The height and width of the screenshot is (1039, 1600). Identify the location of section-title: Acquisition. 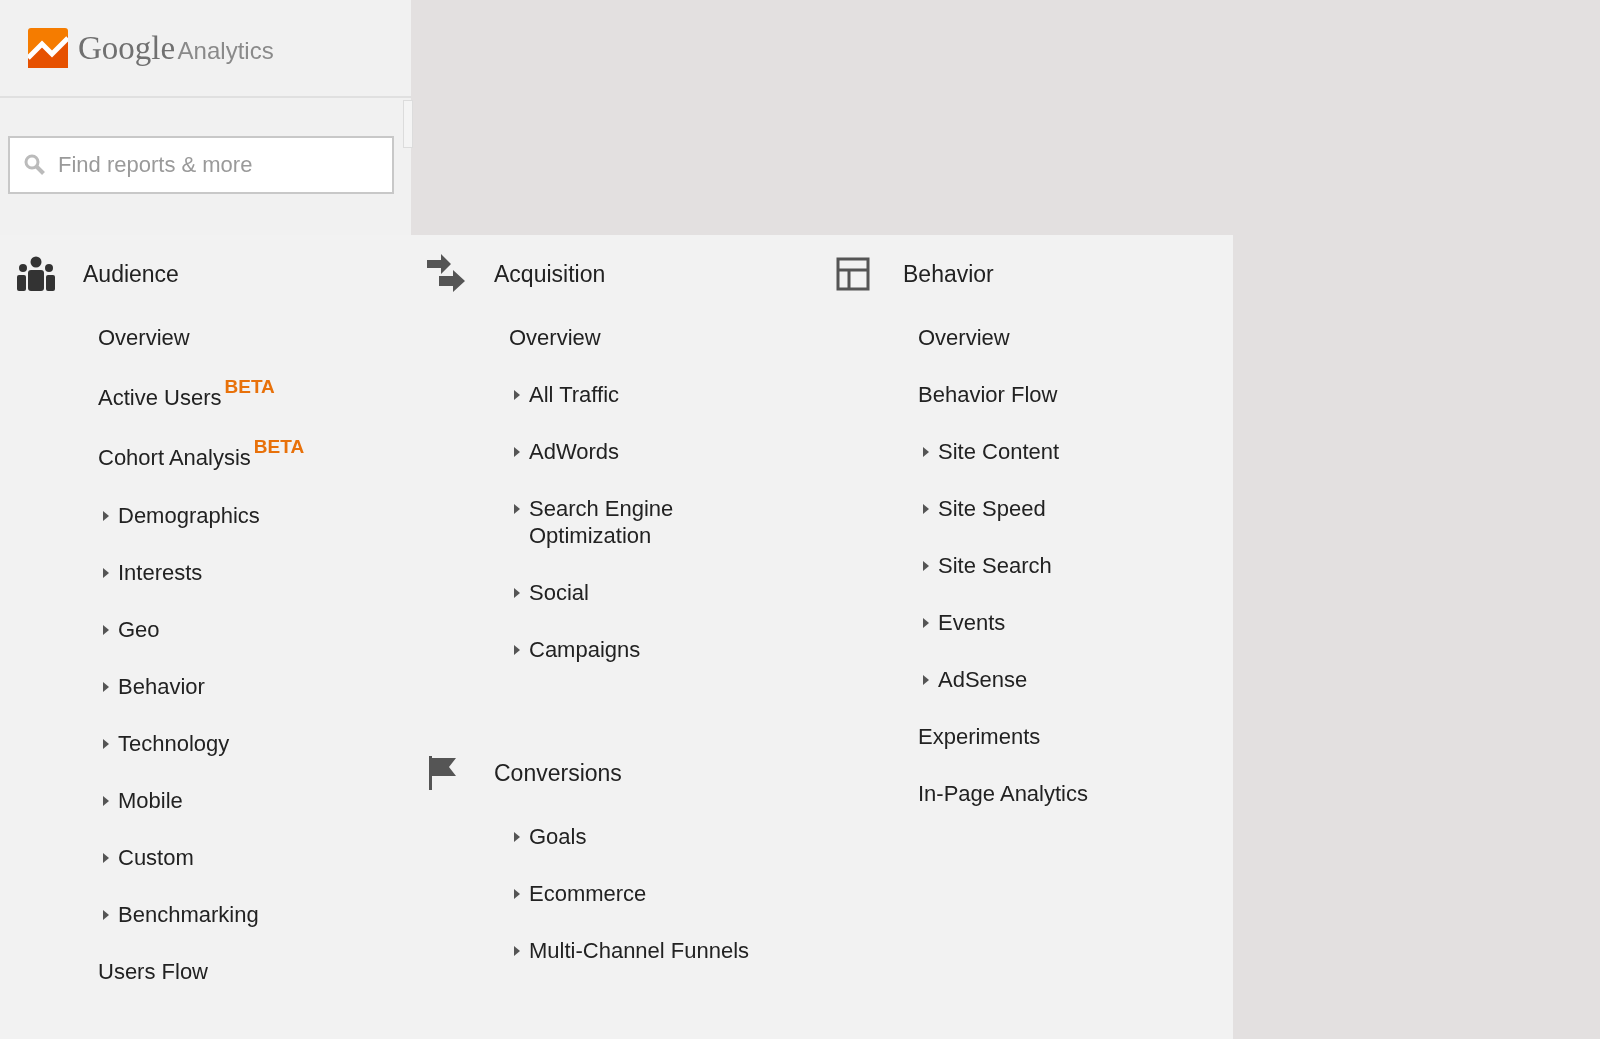
(550, 274).